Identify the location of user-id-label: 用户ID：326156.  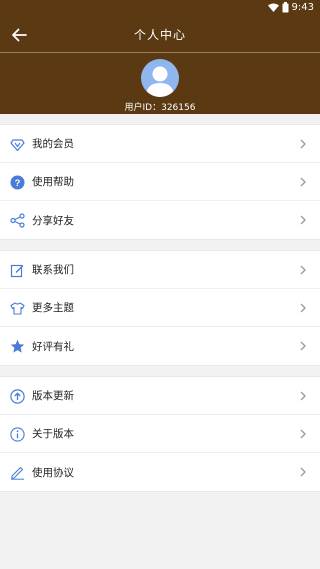
(160, 108).